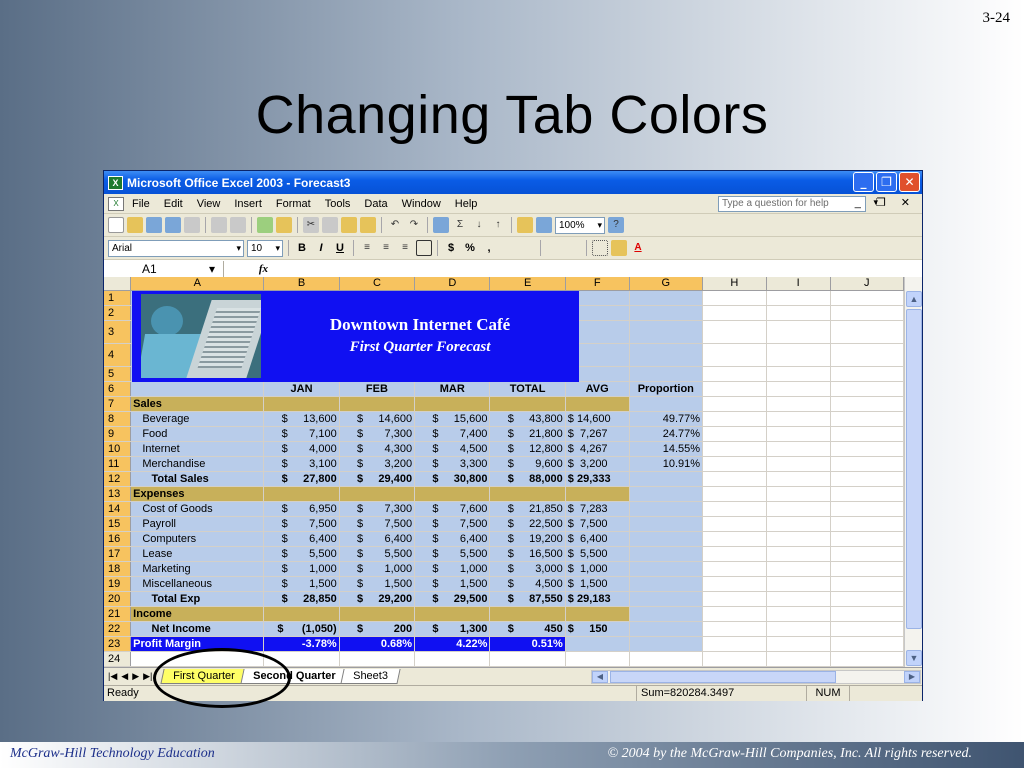 This screenshot has height=768, width=1024. Describe the element at coordinates (377, 283) in the screenshot. I see `column-header-c: C` at that location.